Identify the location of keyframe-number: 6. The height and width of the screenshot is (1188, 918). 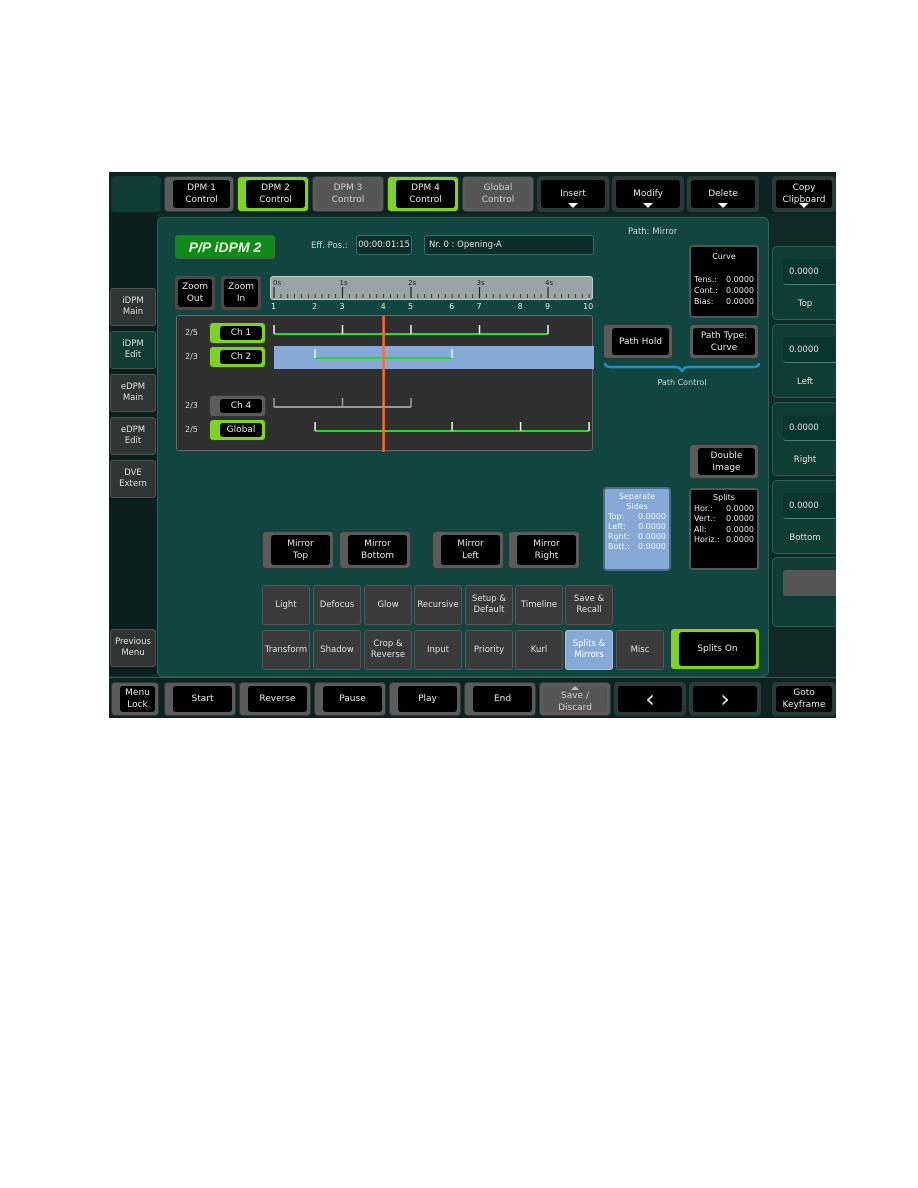
(451, 306).